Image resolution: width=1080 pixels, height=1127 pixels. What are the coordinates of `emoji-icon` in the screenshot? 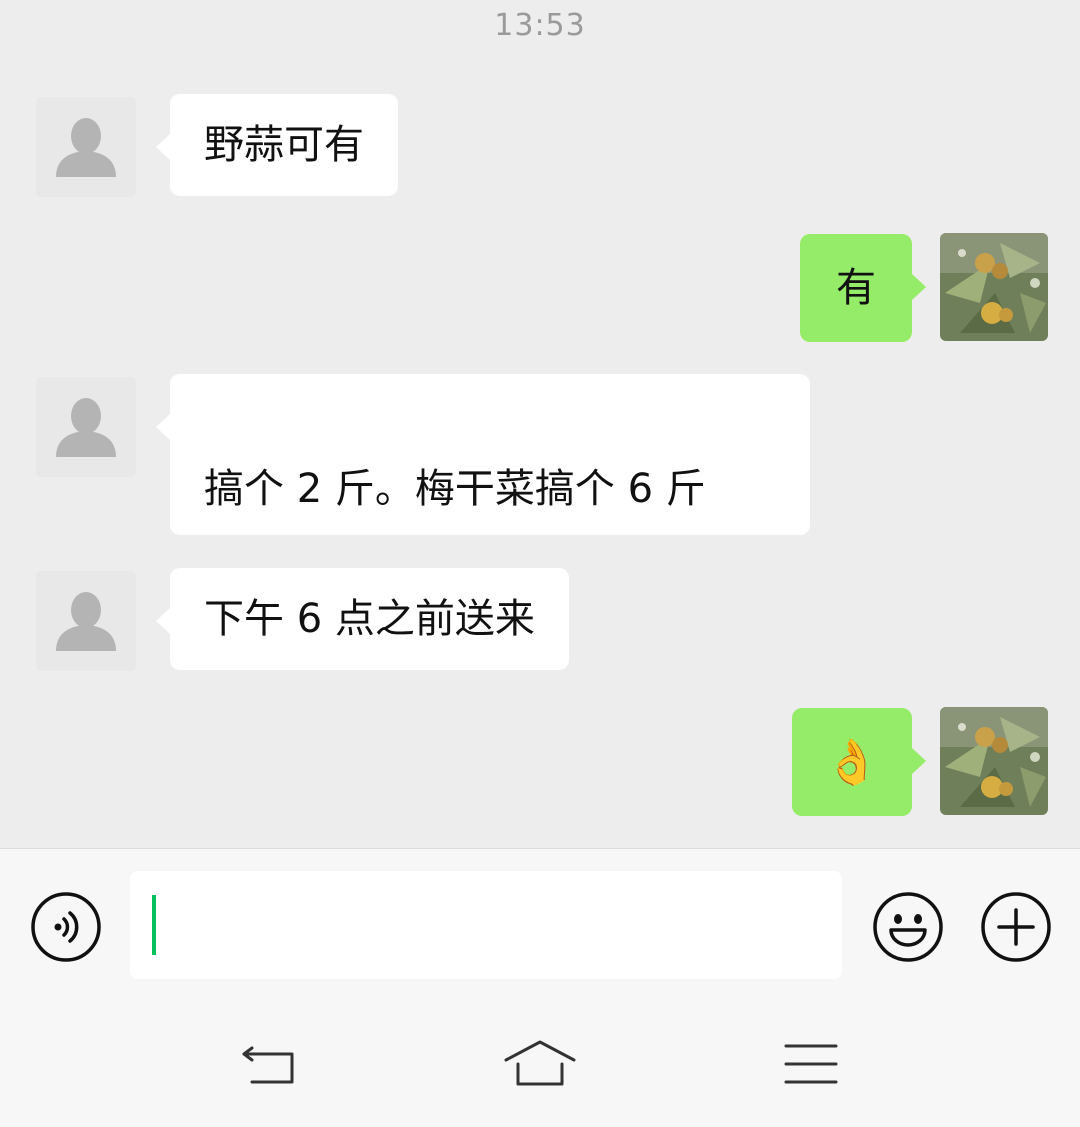 It's located at (908, 927).